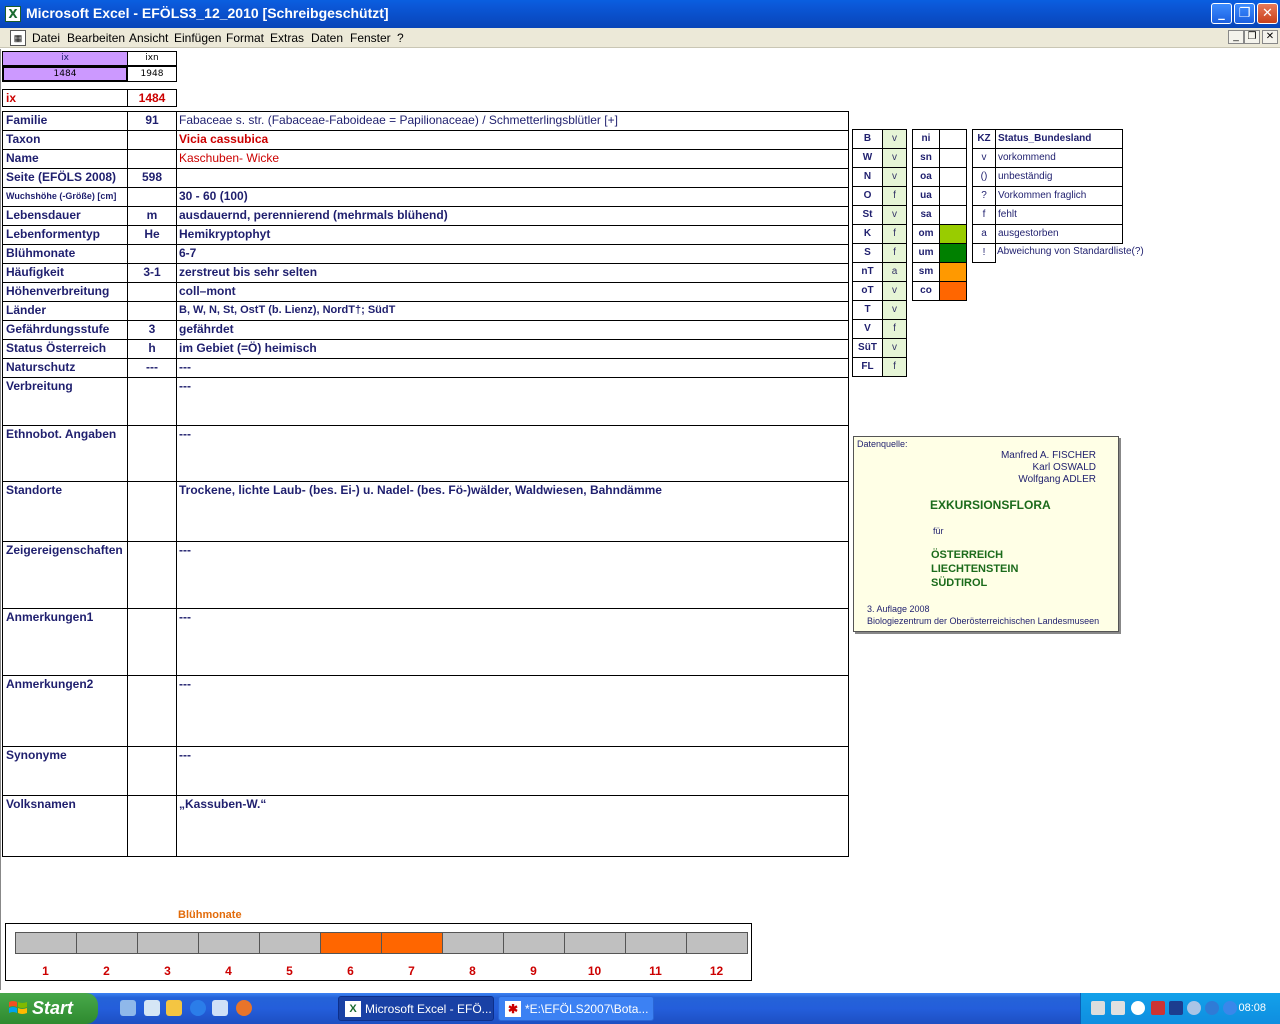 This screenshot has width=1280, height=1024. What do you see at coordinates (926, 196) in the screenshot?
I see `hoehenstufe-code: ua` at bounding box center [926, 196].